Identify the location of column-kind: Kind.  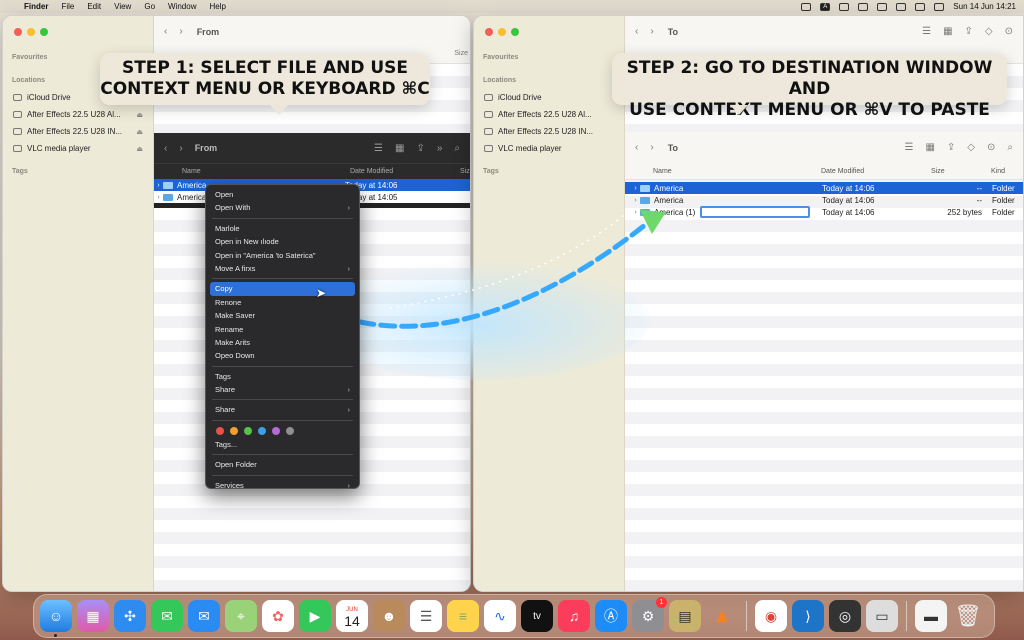
(998, 171).